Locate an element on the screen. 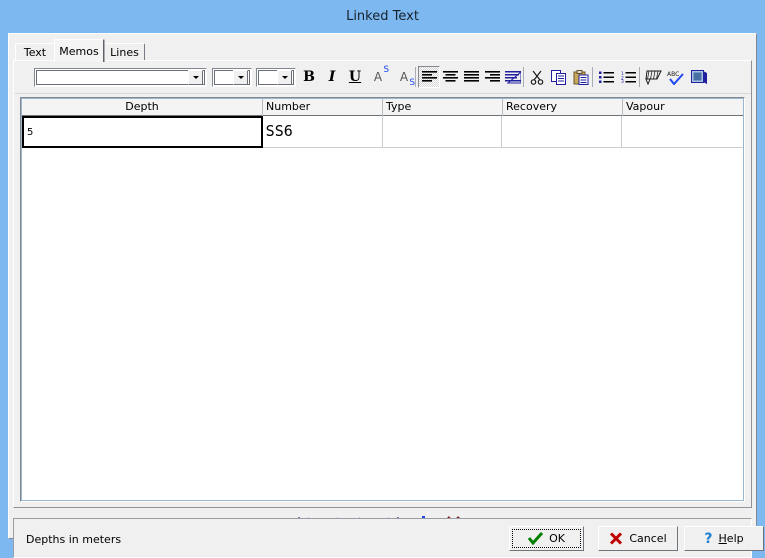 The image size is (765, 558). grid-header-depth: Depth is located at coordinates (142, 107).